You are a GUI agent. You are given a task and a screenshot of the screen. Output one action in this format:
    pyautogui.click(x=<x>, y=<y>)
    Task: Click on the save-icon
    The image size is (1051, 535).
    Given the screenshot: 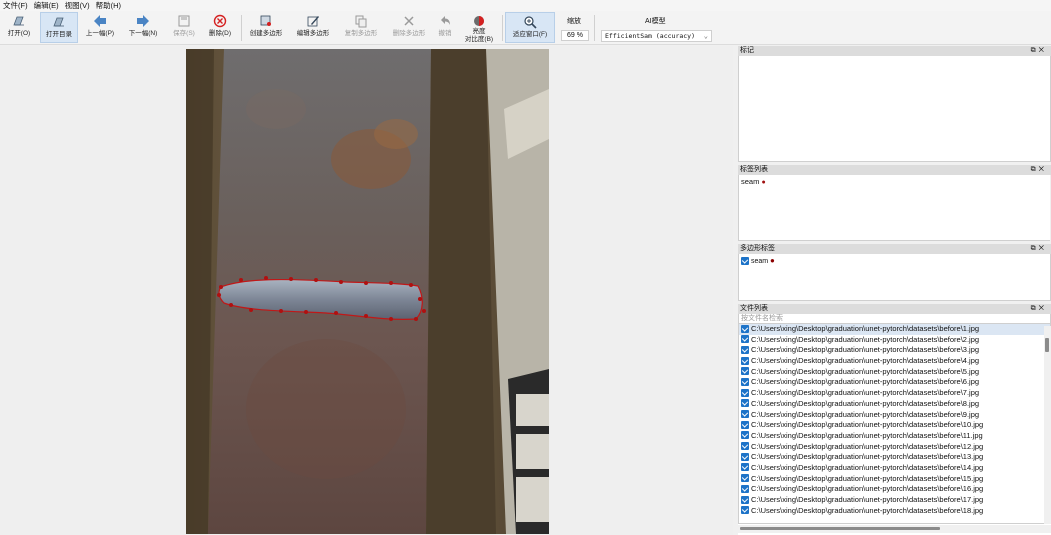 What is the action you would take?
    pyautogui.click(x=184, y=21)
    